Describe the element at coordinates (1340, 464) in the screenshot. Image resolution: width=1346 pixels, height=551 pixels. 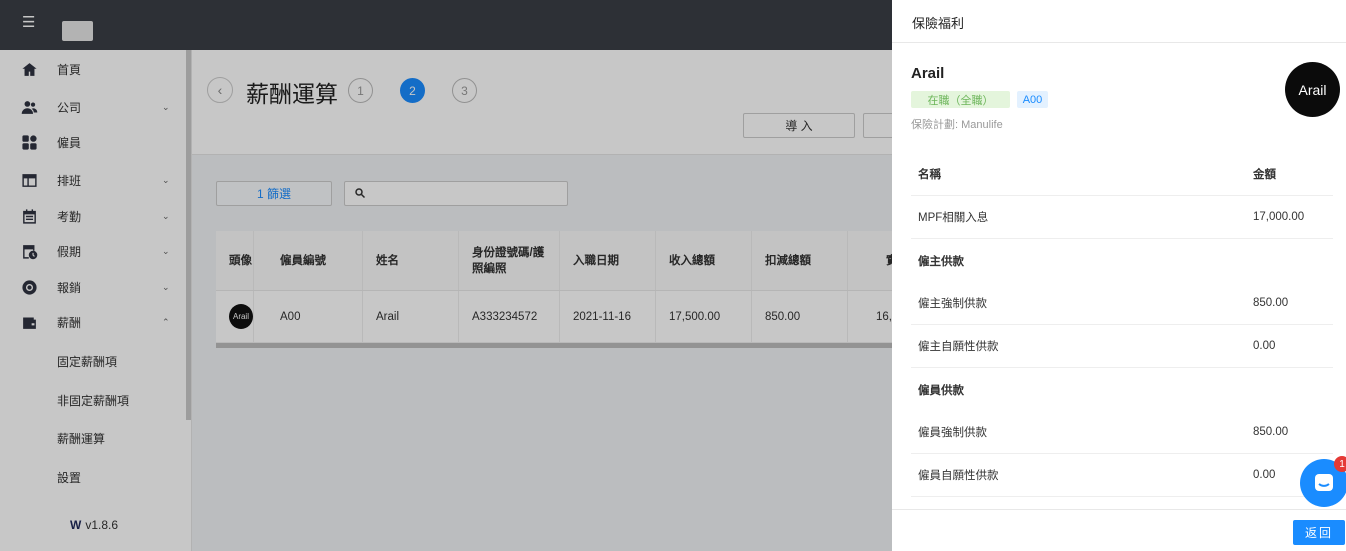
I see `notification-badge: 1` at that location.